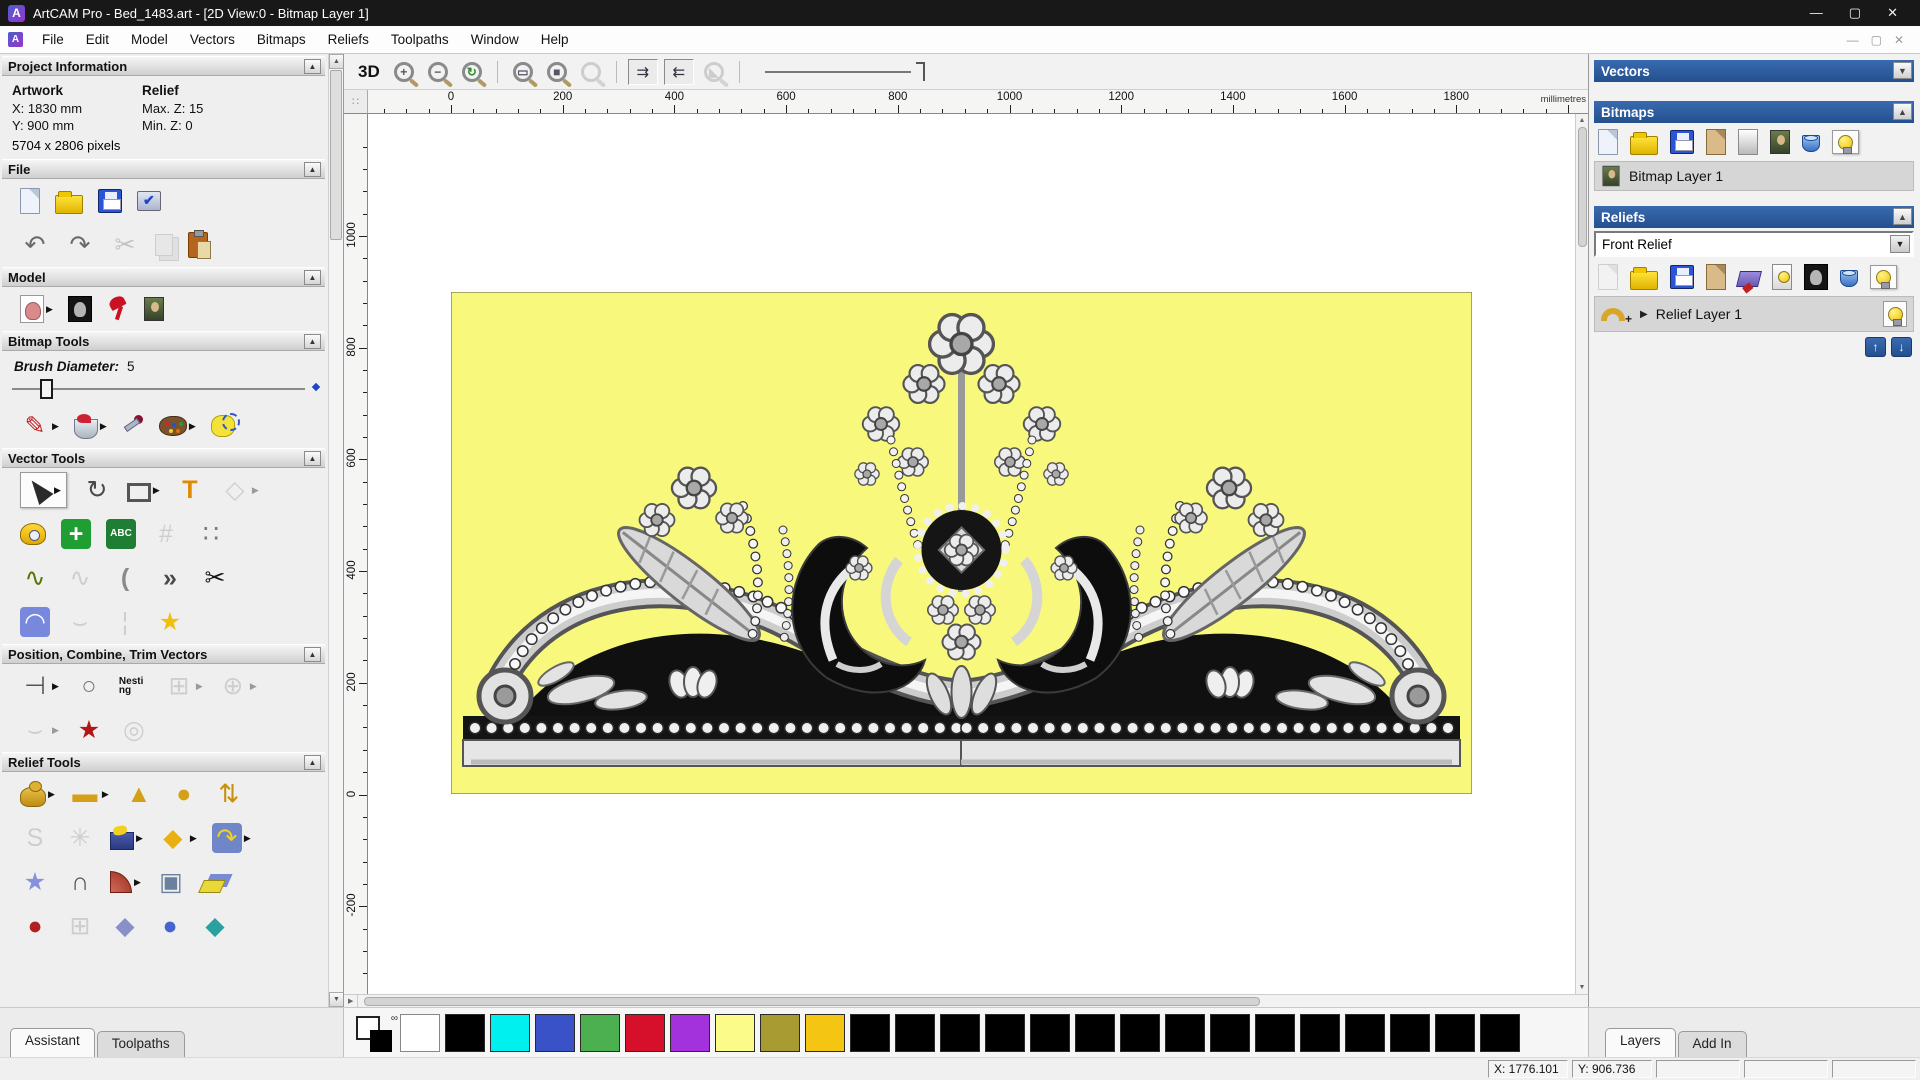 This screenshot has height=1080, width=1920. I want to click on copy-vectors-to-bitmap: ⇇, so click(678, 71).